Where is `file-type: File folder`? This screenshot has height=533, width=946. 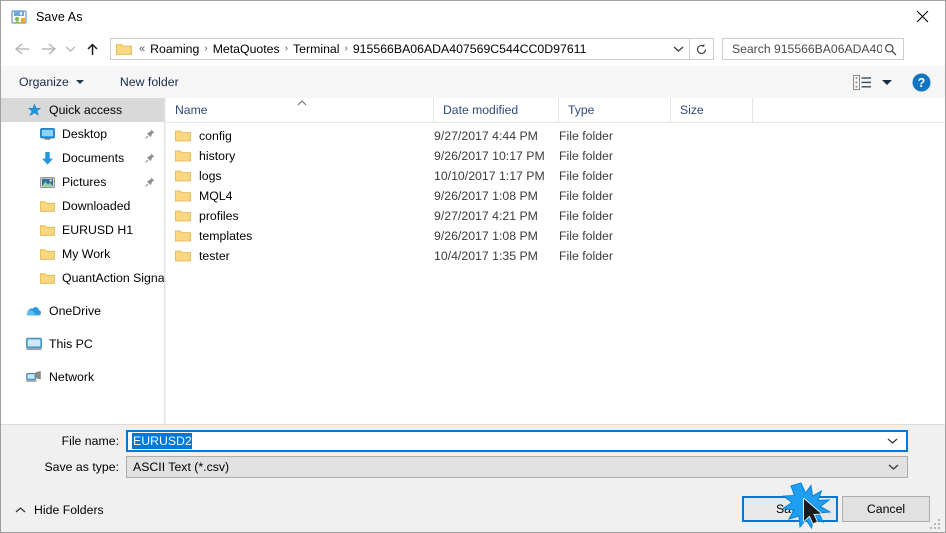
file-type: File folder is located at coordinates (586, 216).